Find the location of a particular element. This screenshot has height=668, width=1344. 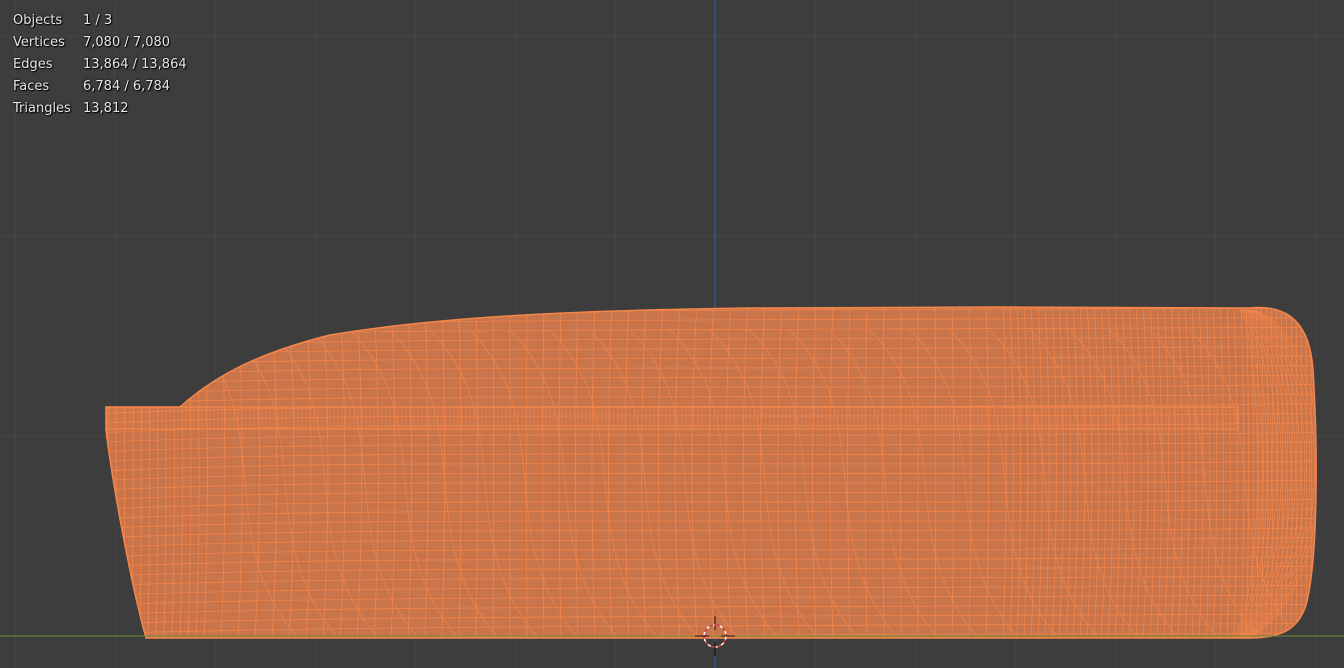

stat-edges: Edges 13,864 / 13,864 is located at coordinates (100, 65).